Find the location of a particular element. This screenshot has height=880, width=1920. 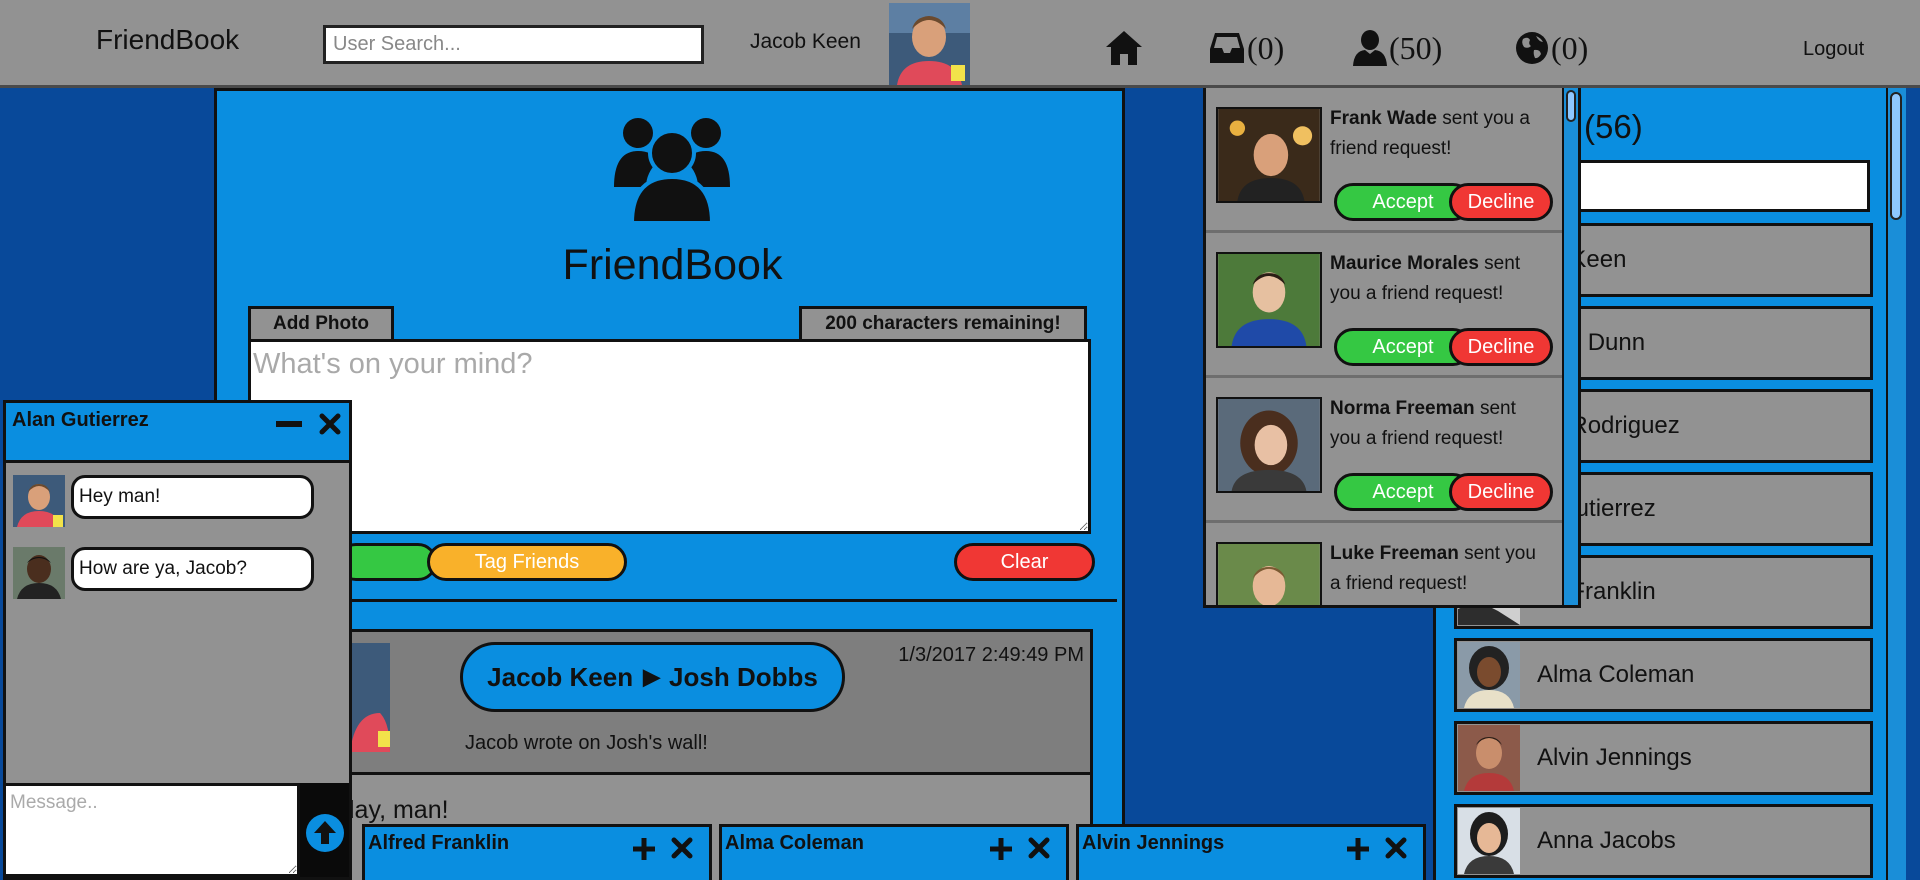

chat-tab-name: Alvin Jennings is located at coordinates (1153, 843).